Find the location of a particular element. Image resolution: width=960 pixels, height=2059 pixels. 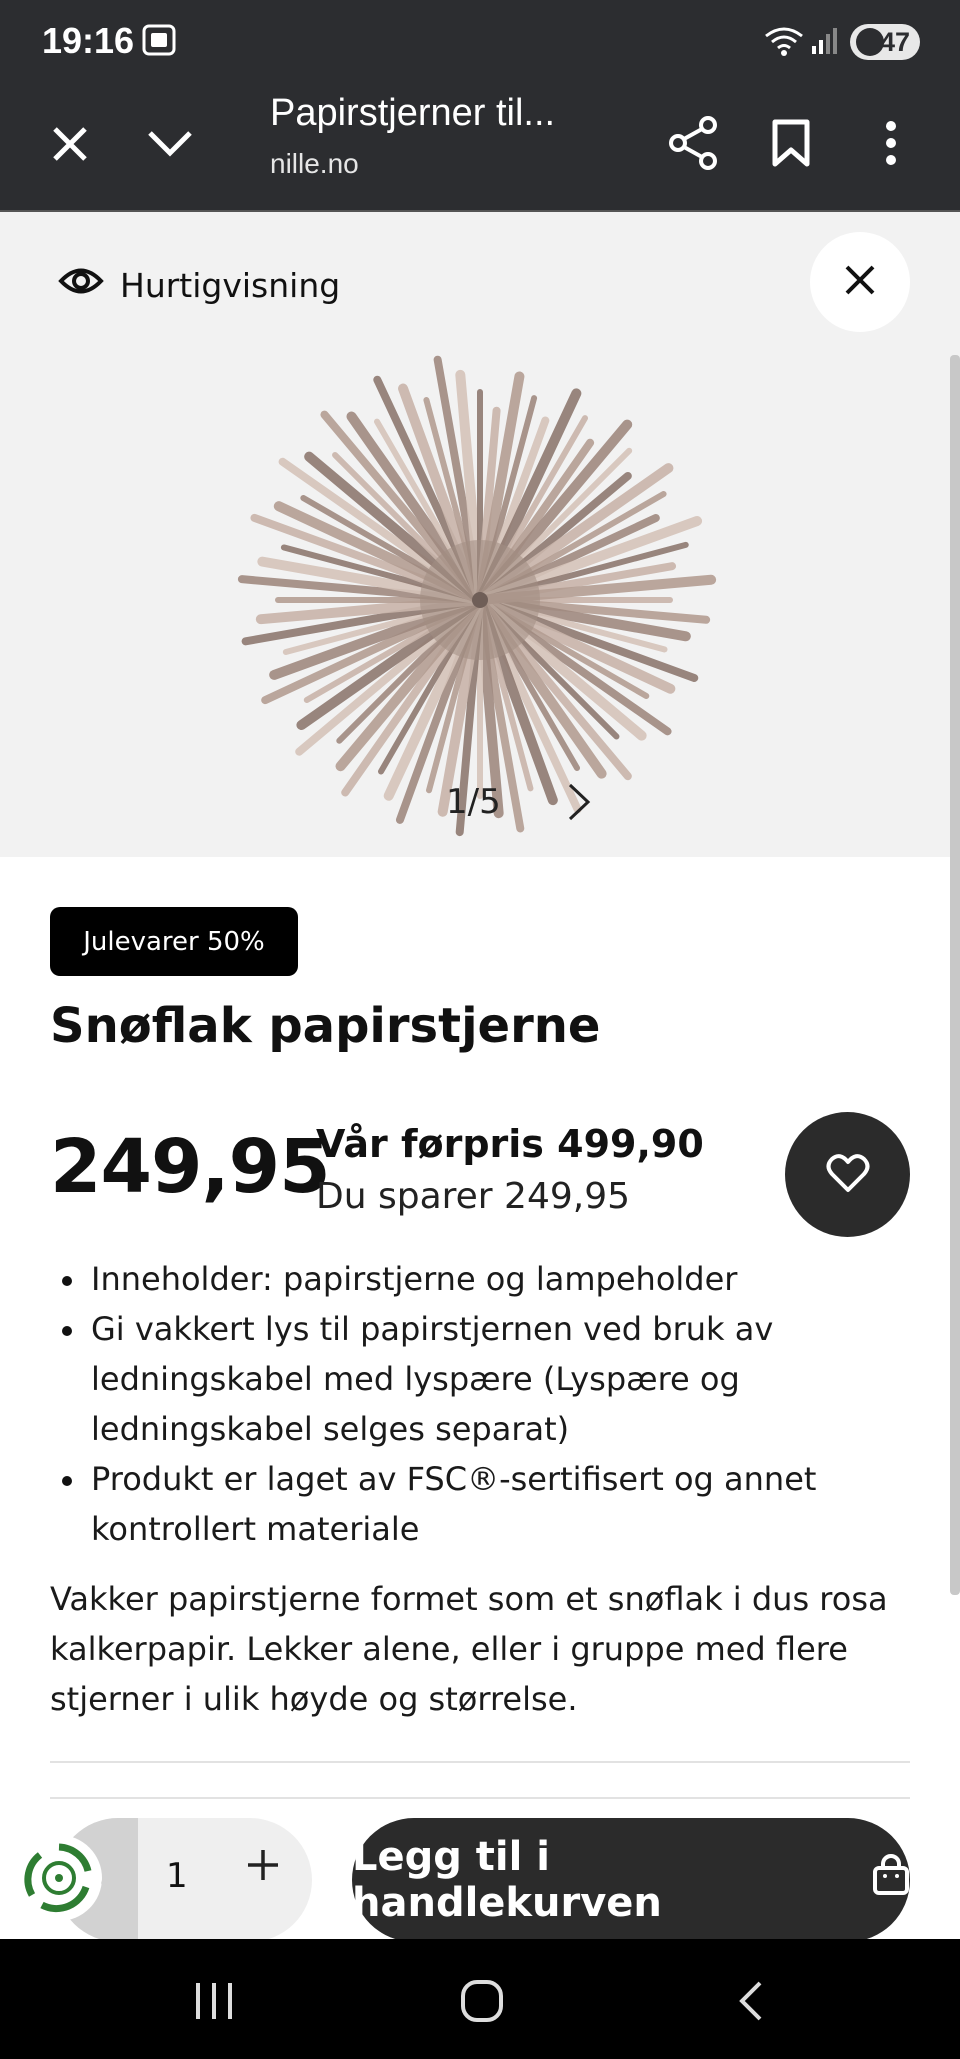

battery-saver-icon is located at coordinates (870, 42).